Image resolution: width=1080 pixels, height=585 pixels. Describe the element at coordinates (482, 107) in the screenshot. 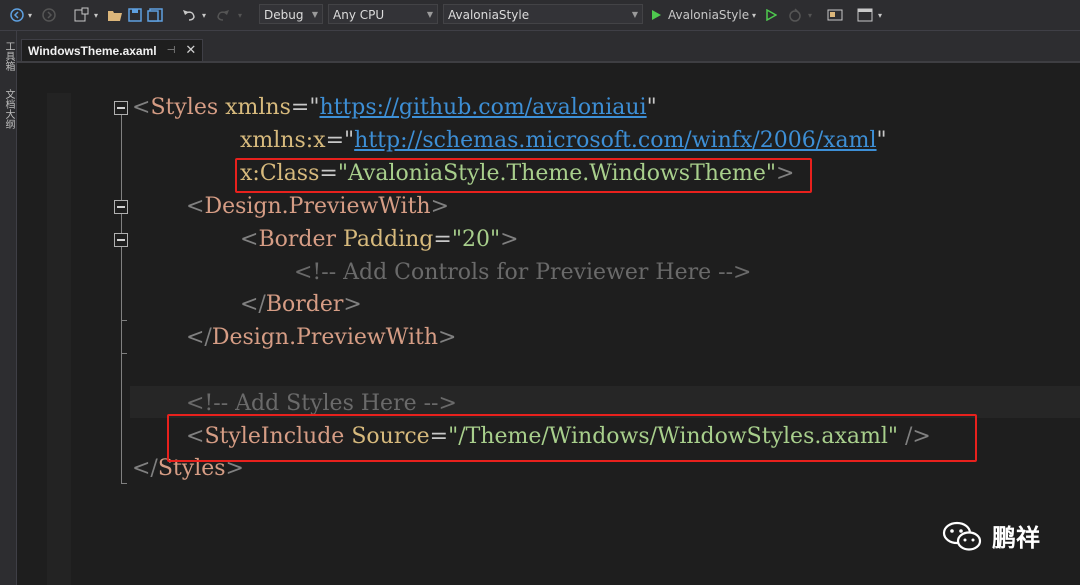

I see `namespace-link: https://github.com/avaloniaui` at that location.